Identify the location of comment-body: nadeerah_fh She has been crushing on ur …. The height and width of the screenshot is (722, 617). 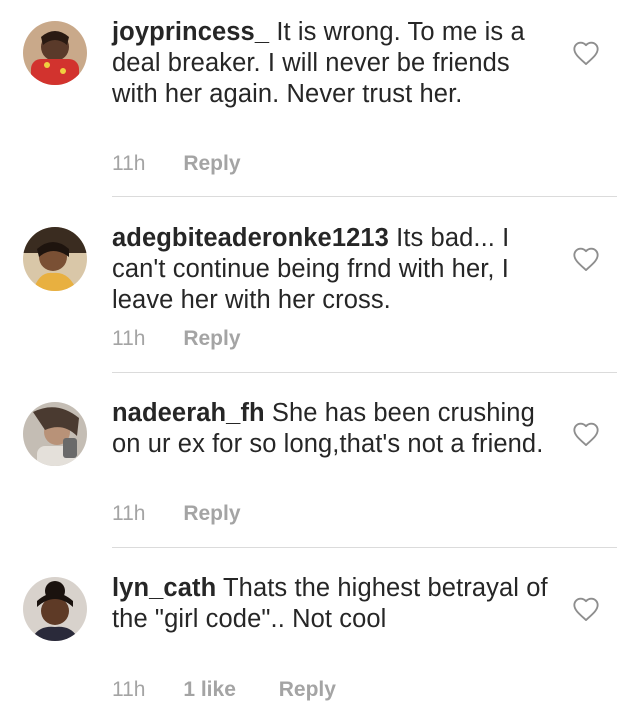
(332, 429).